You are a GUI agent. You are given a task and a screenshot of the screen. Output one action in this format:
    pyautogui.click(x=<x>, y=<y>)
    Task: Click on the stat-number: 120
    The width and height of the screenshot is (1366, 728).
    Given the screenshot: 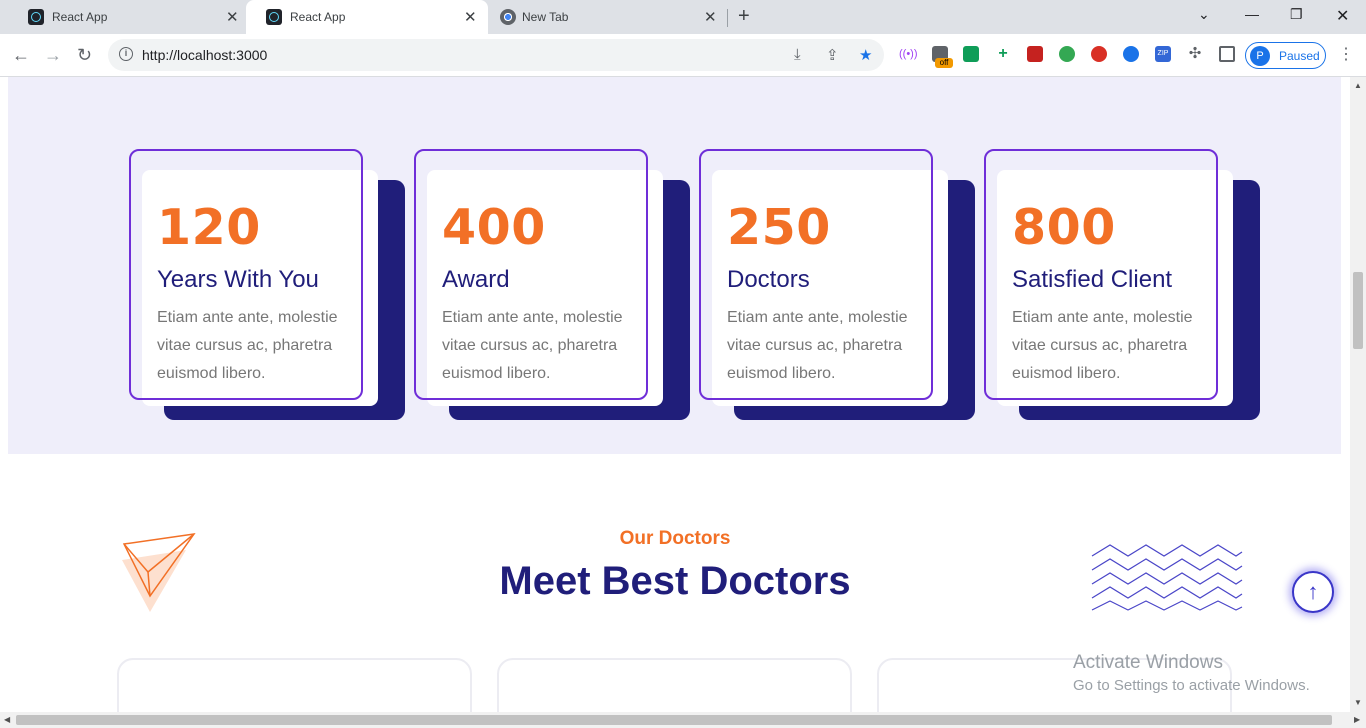 What is the action you would take?
    pyautogui.click(x=209, y=227)
    